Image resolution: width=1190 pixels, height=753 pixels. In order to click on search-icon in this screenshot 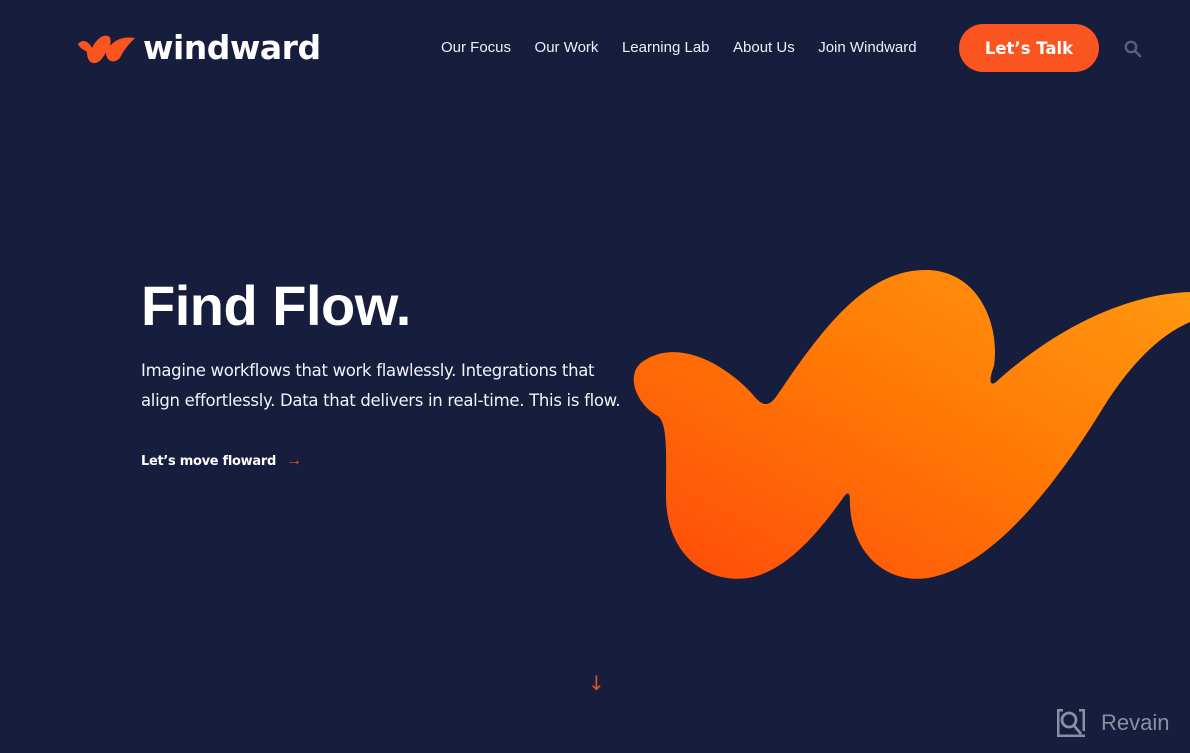, I will do `click(1133, 49)`.